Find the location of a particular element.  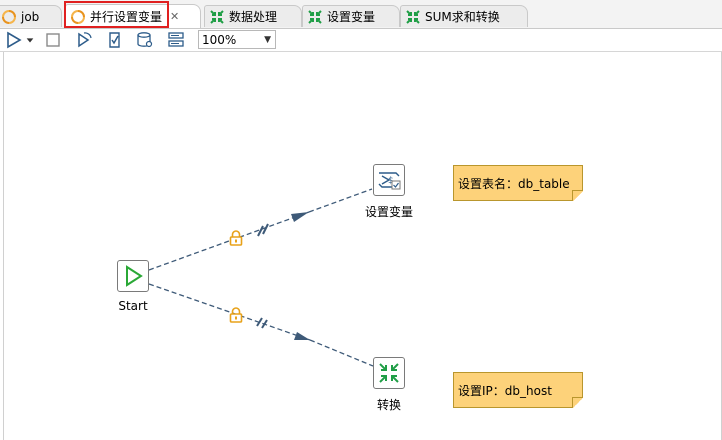

zoom-select: 100% ▼ is located at coordinates (237, 39).